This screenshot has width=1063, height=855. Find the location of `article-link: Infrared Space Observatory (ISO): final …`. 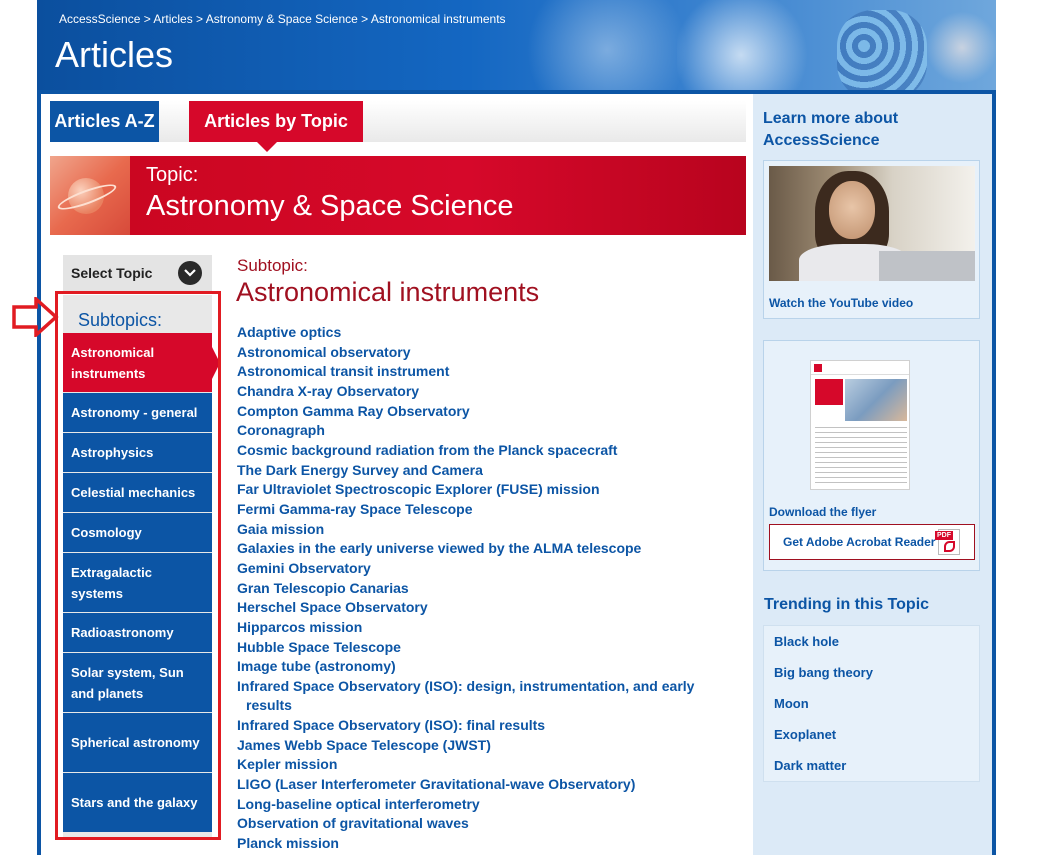

article-link: Infrared Space Observatory (ISO): final … is located at coordinates (487, 726).